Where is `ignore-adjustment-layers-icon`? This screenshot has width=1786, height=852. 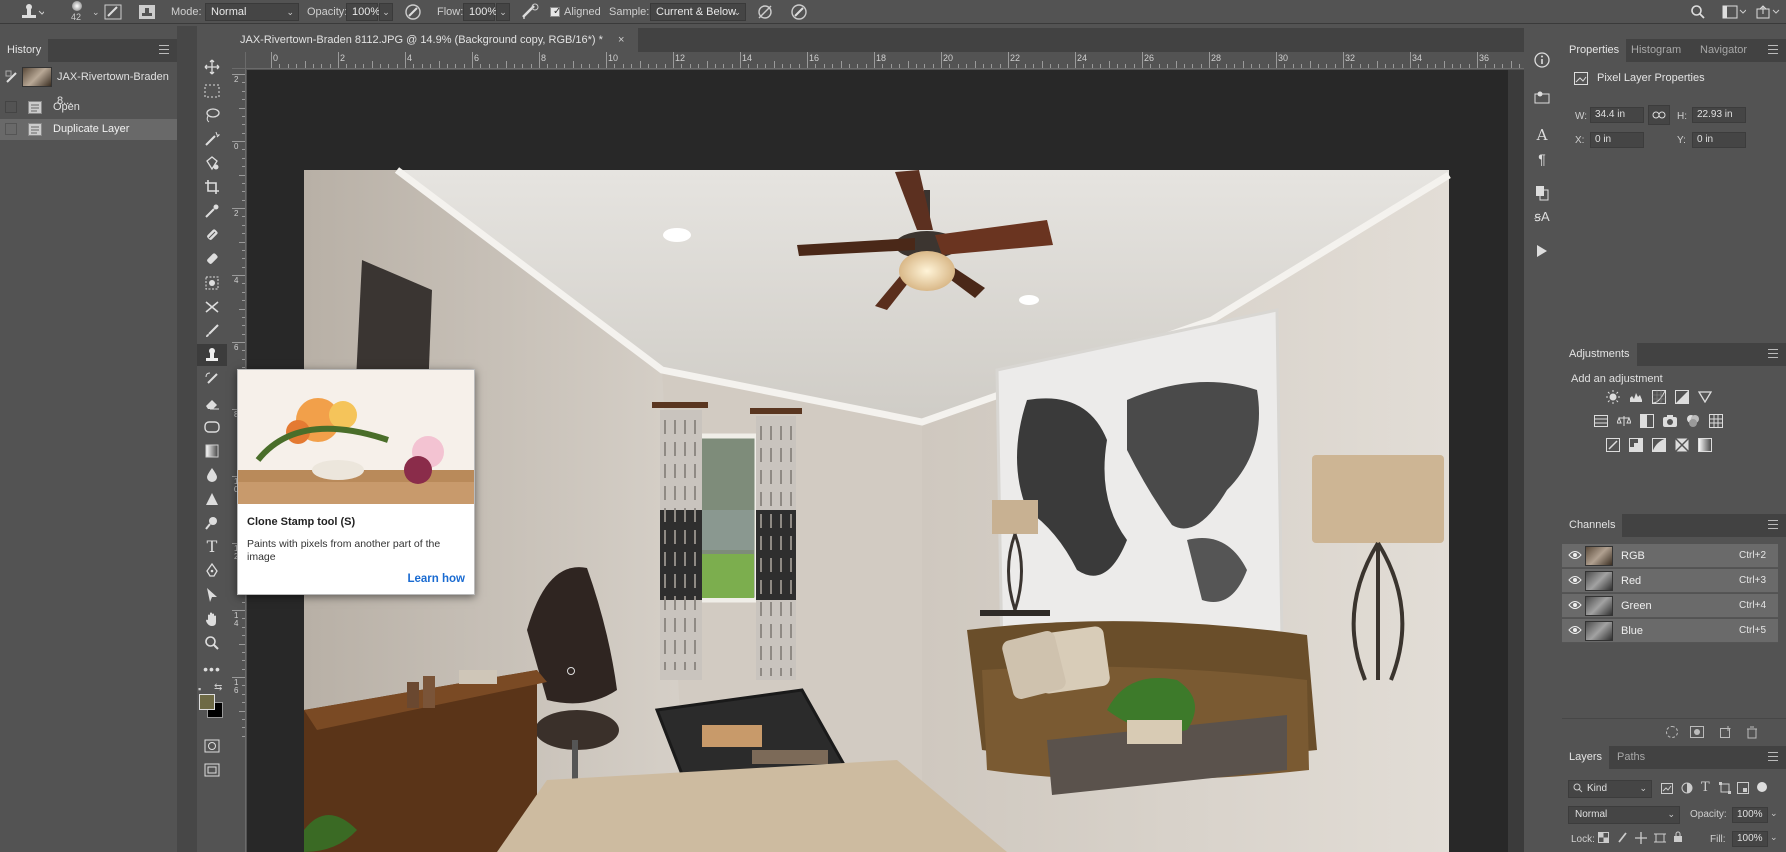 ignore-adjustment-layers-icon is located at coordinates (765, 12).